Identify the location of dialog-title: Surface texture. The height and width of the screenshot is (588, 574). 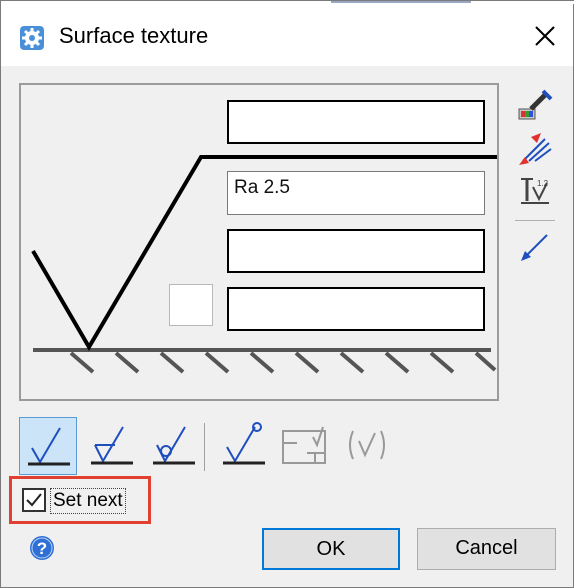
(134, 35).